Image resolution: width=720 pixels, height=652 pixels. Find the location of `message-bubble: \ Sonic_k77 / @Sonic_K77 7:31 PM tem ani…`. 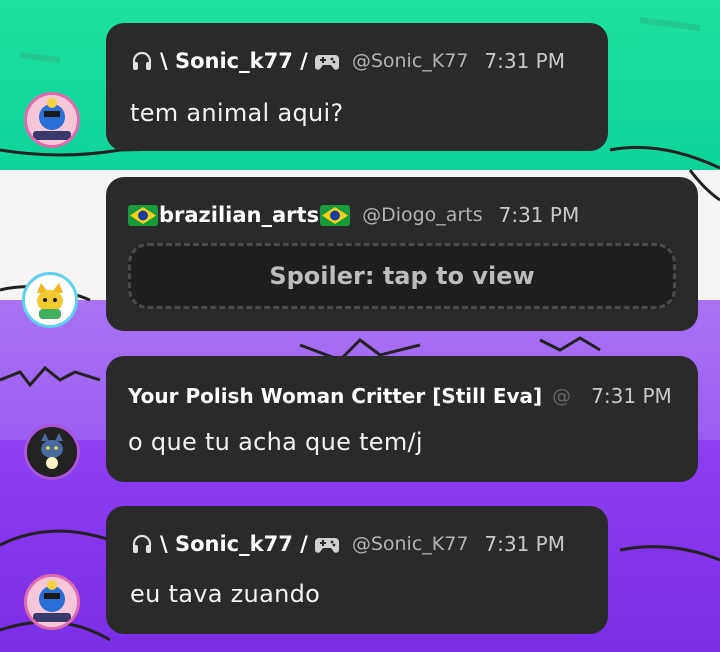

message-bubble: \ Sonic_k77 / @Sonic_K77 7:31 PM tem ani… is located at coordinates (357, 87).